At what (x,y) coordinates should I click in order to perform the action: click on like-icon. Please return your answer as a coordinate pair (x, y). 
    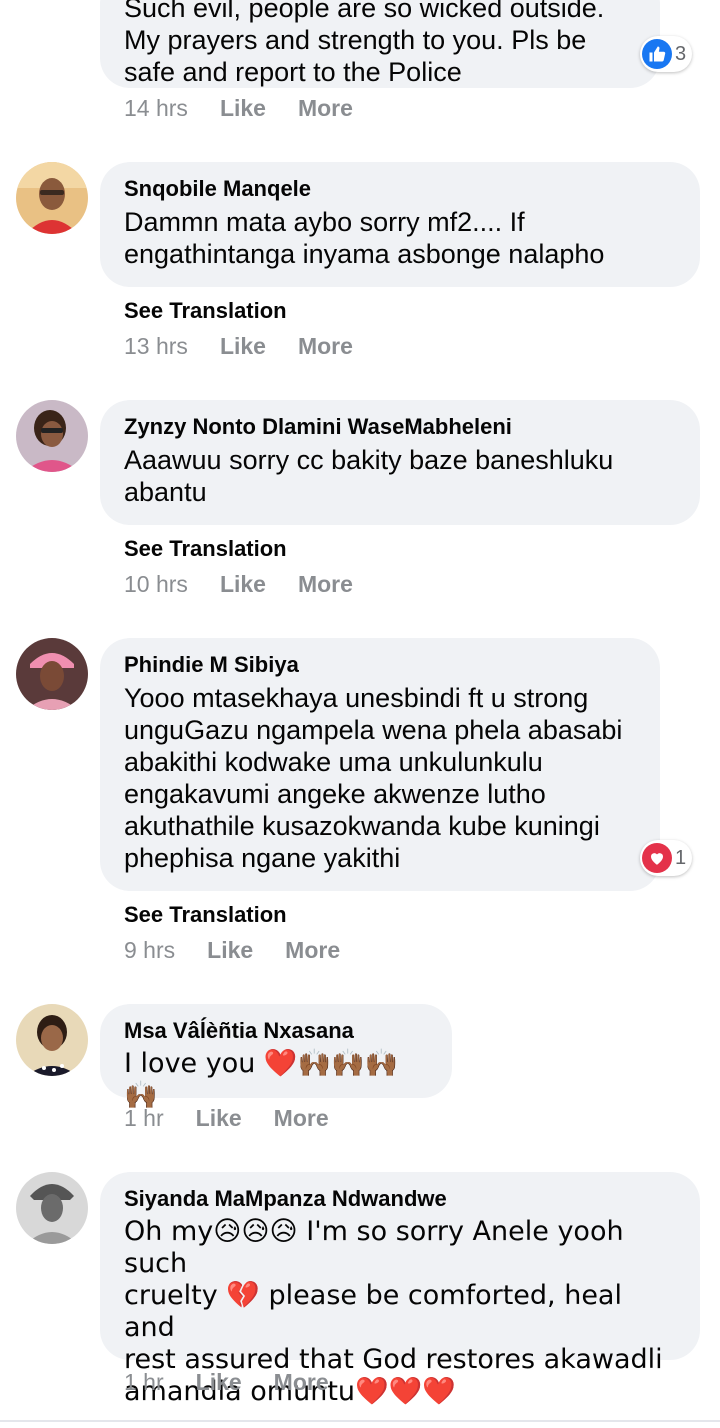
    Looking at the image, I should click on (657, 54).